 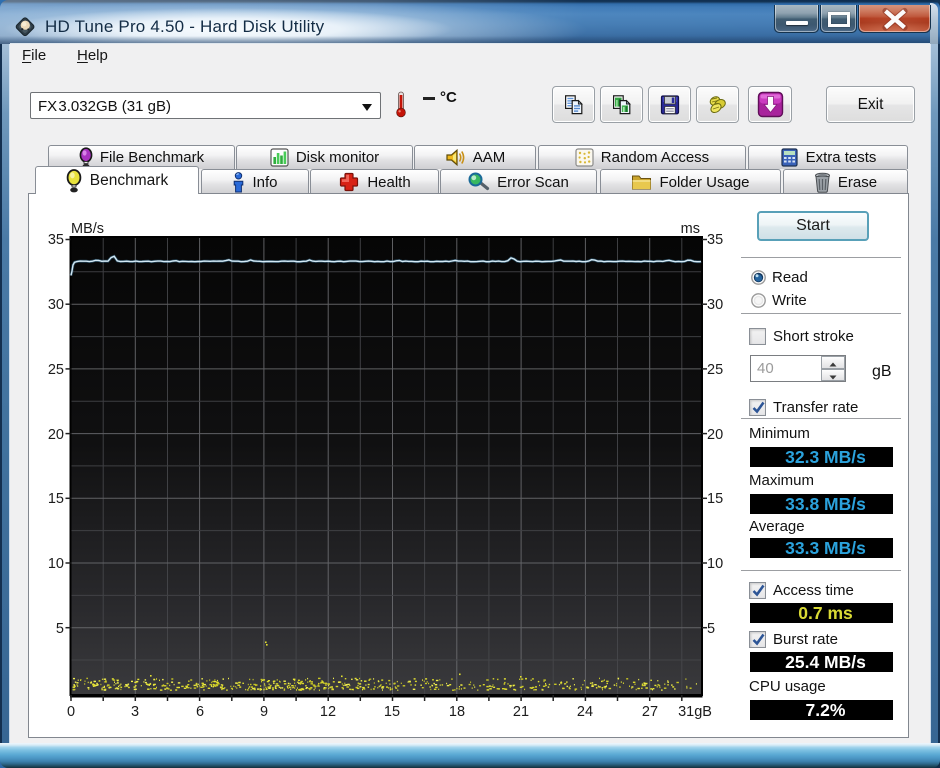 What do you see at coordinates (200, 712) in the screenshot?
I see `svg-text: 6` at bounding box center [200, 712].